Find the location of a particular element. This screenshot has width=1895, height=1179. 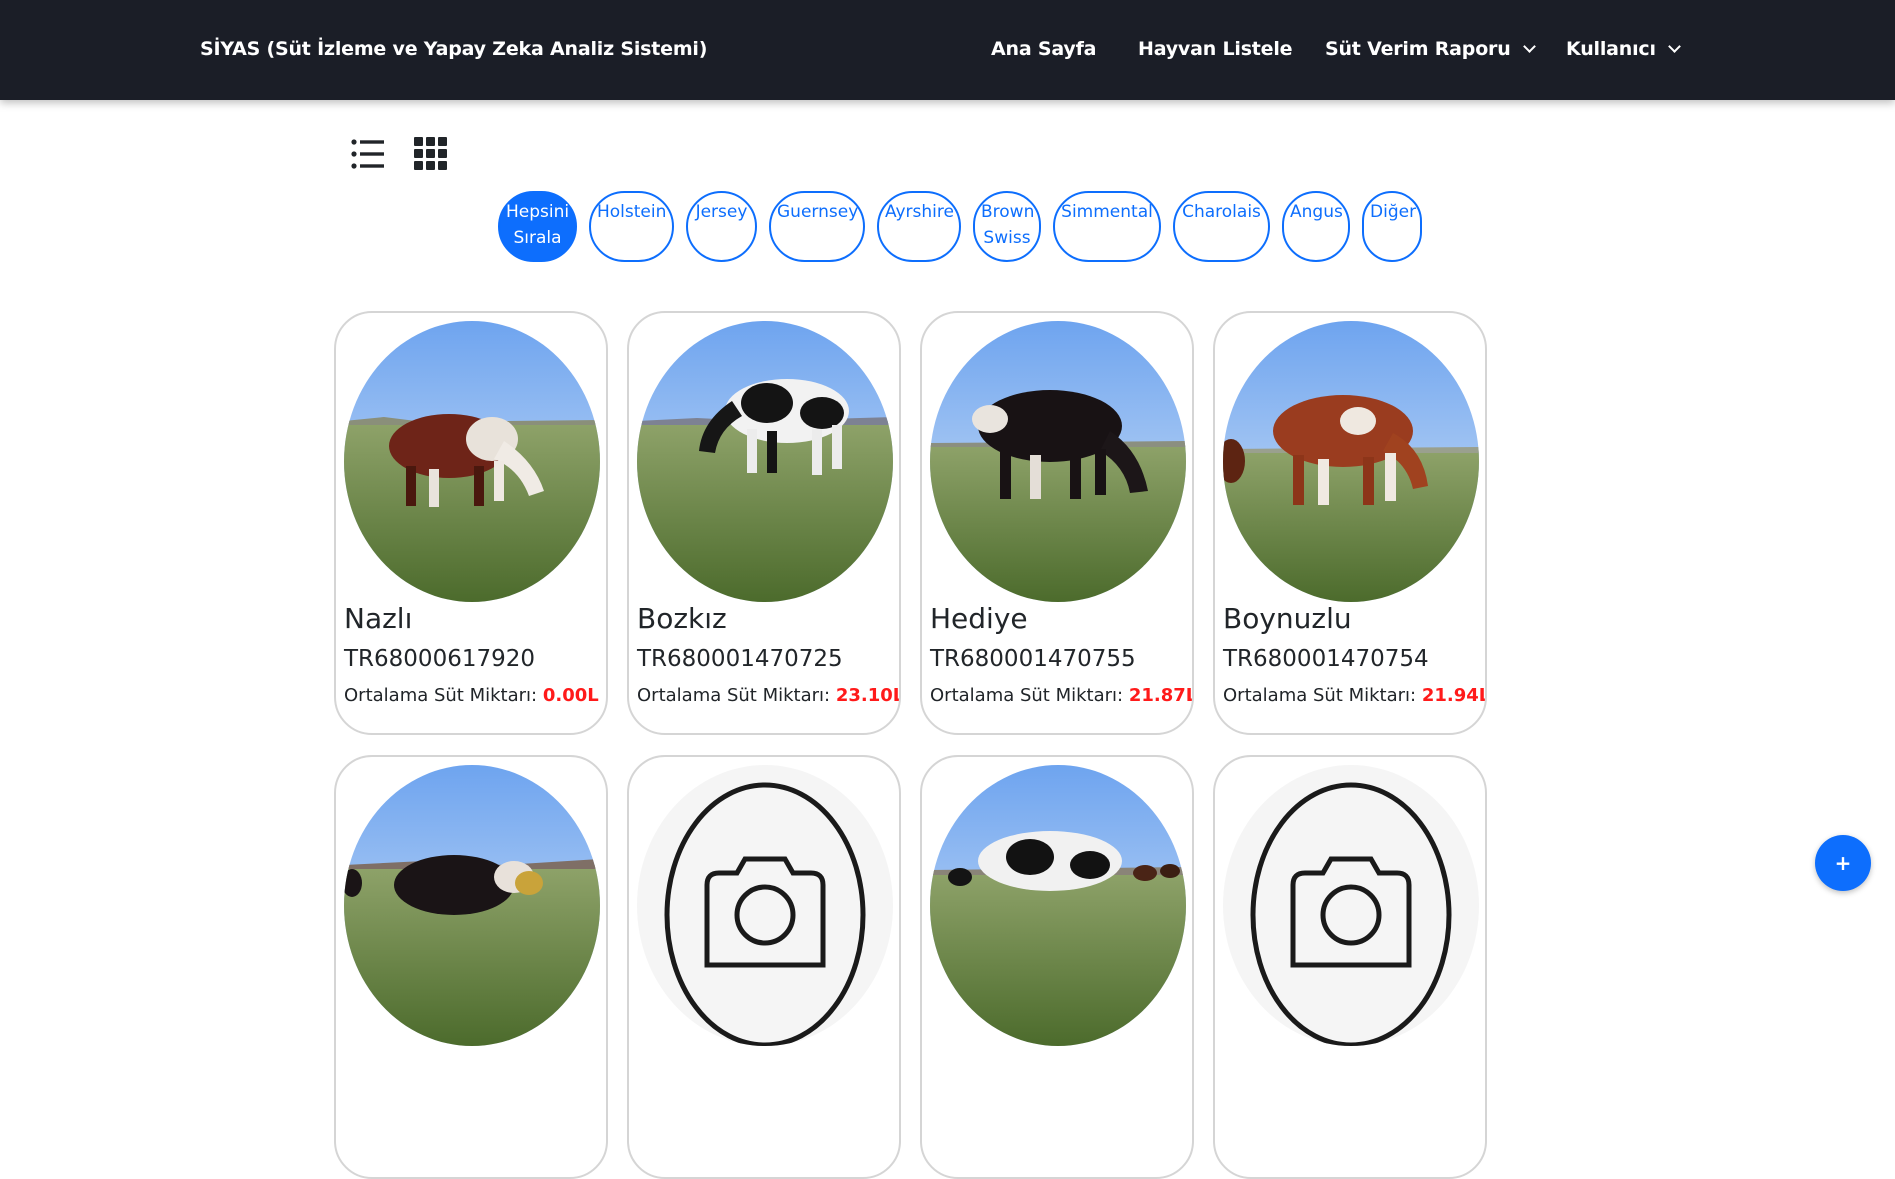

filter-chip-jersey: Jersey is located at coordinates (721, 226).